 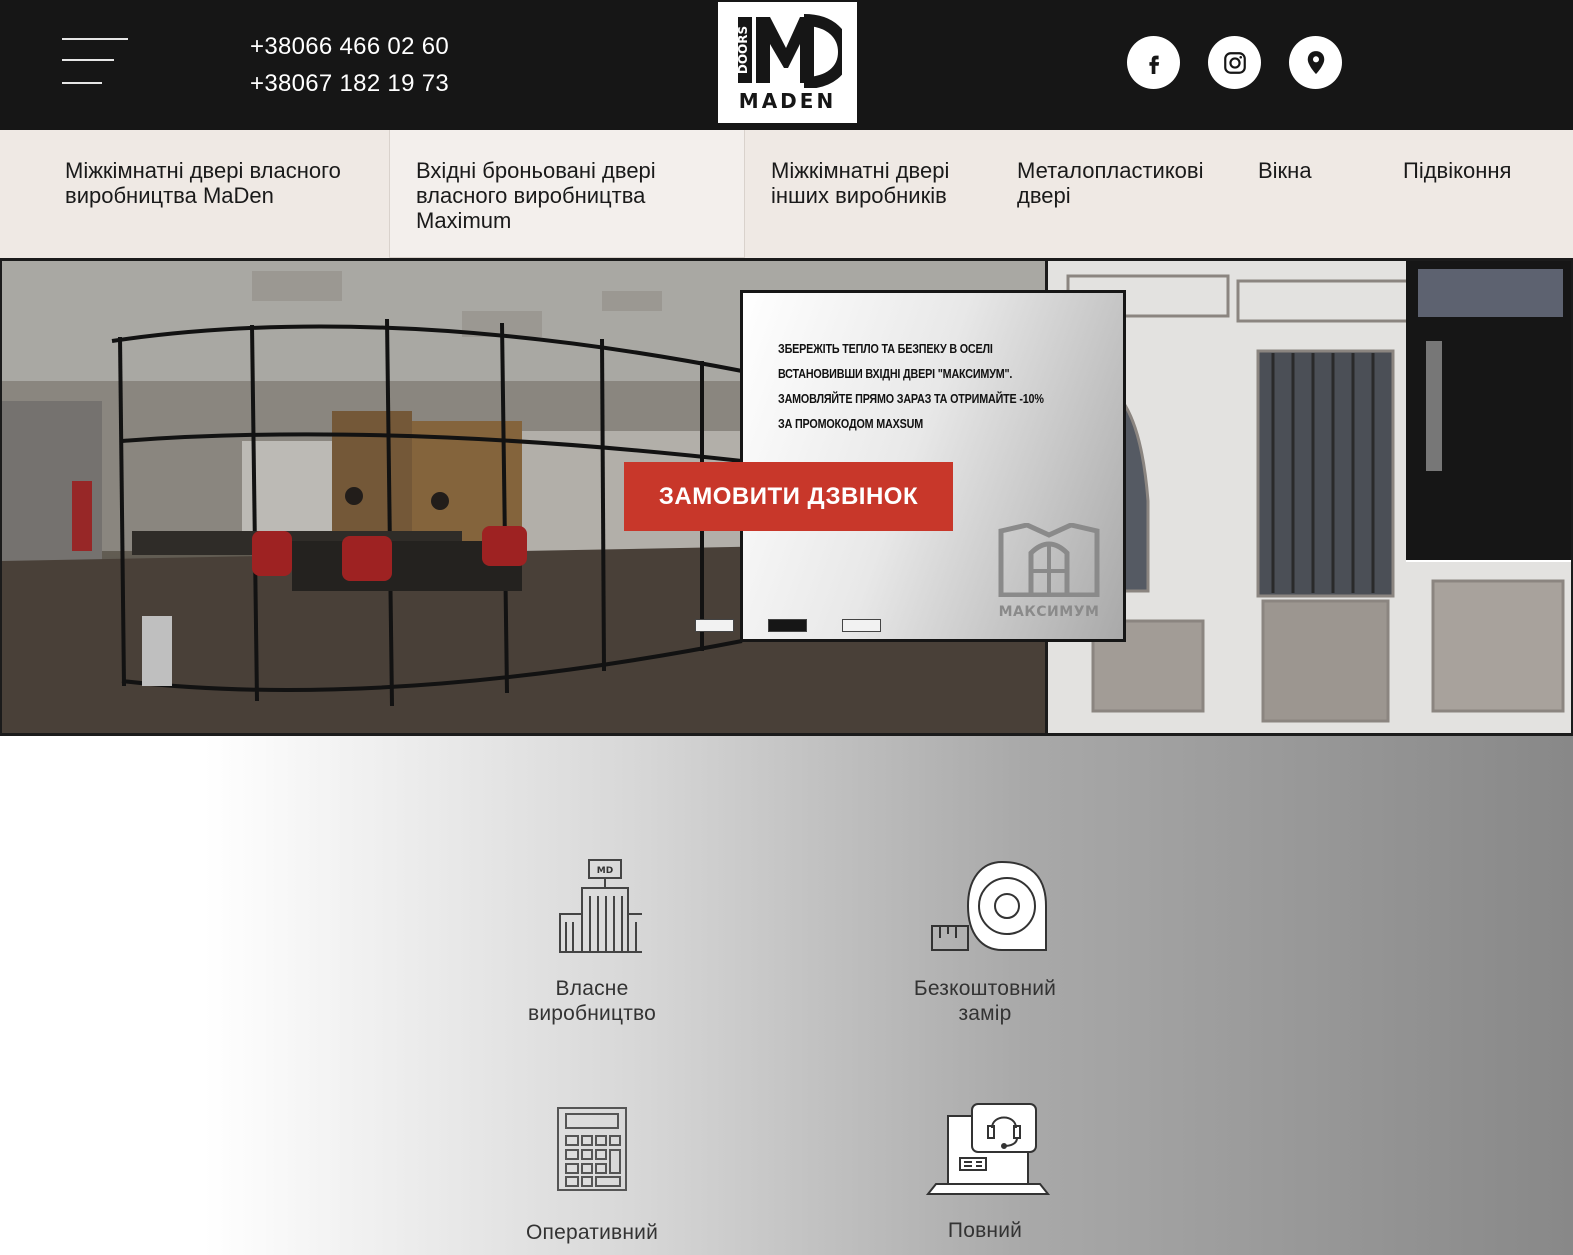 What do you see at coordinates (592, 1149) in the screenshot?
I see `calculator-icon` at bounding box center [592, 1149].